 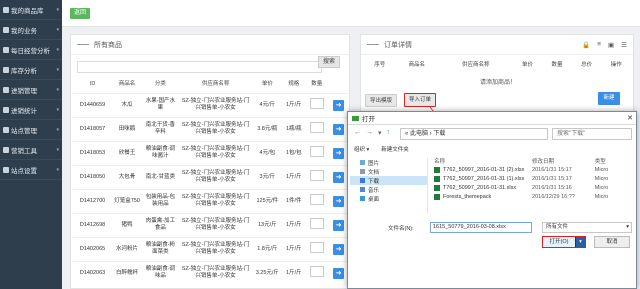 I want to click on sidebar-item: 进销统计 ▾, so click(x=31, y=110).